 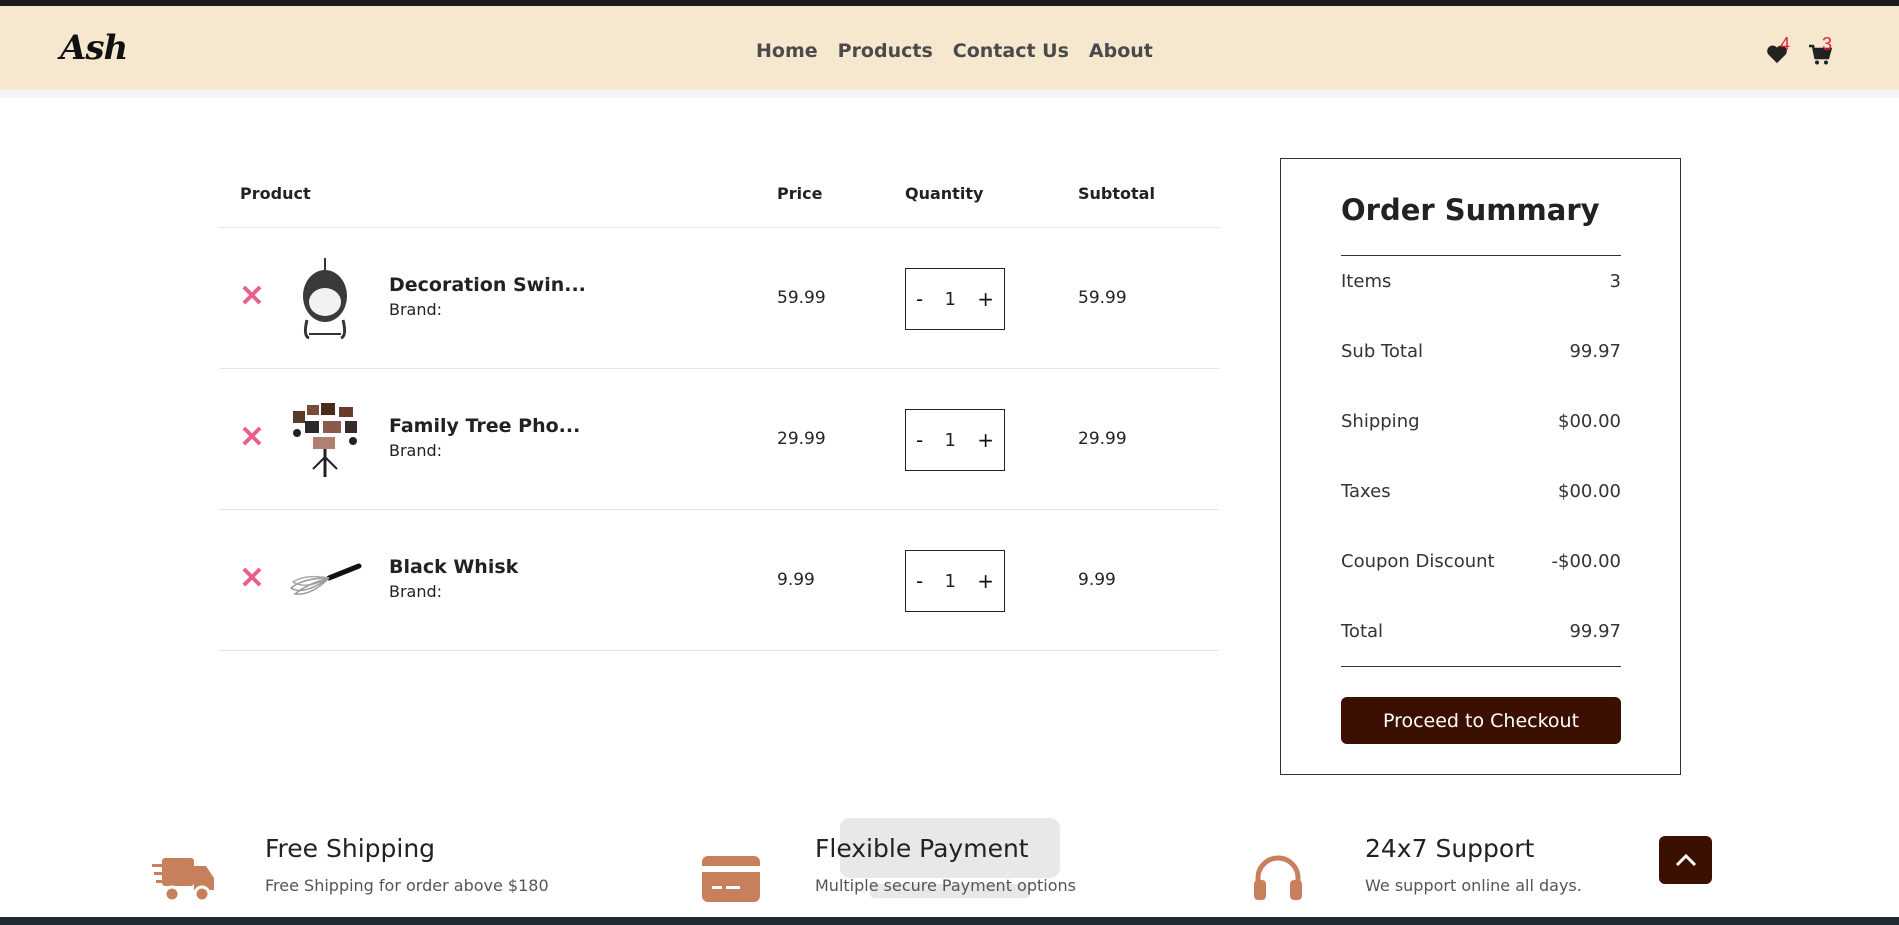 I want to click on order-summary-title: Order Summary, so click(x=1470, y=210).